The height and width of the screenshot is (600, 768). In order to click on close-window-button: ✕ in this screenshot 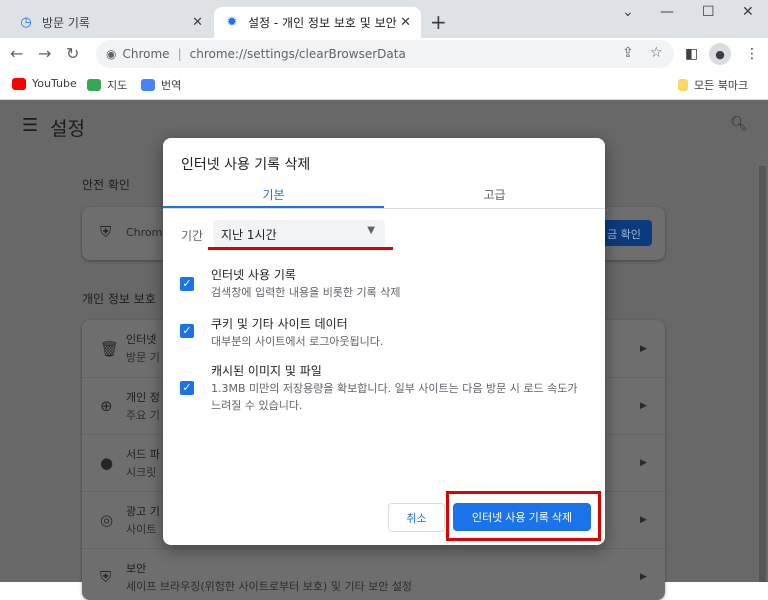, I will do `click(748, 12)`.